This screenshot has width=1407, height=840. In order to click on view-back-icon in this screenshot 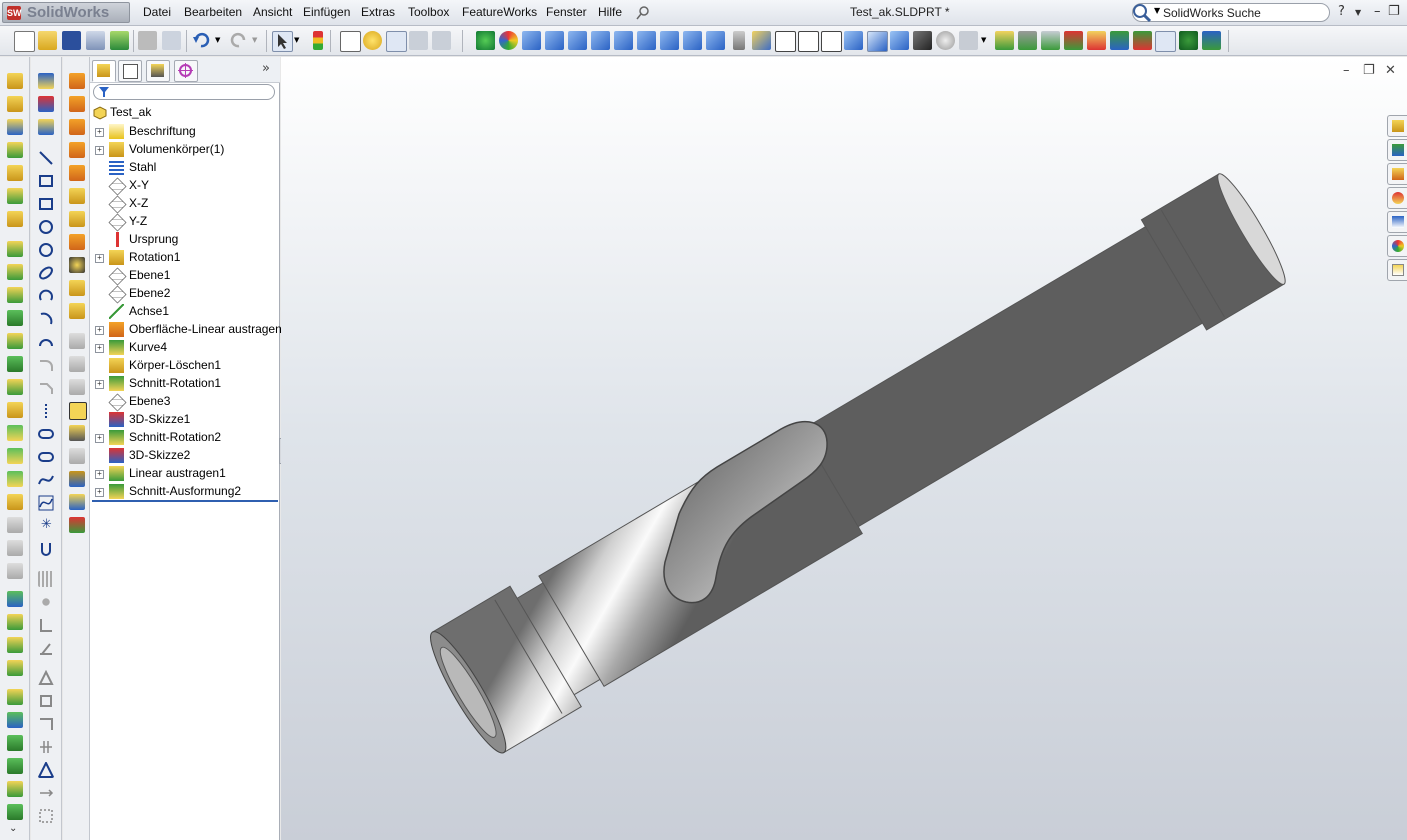, I will do `click(554, 40)`.